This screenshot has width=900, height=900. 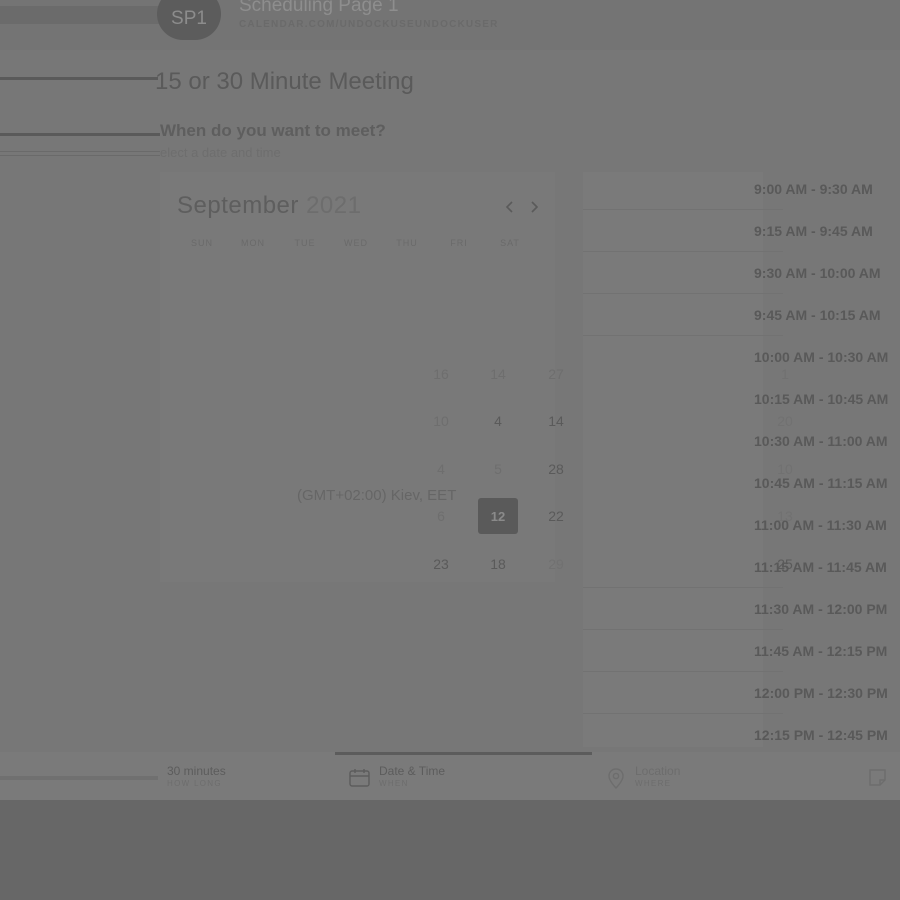 I want to click on time-slot: 11:00 AM - 11:30 AM, so click(x=824, y=525).